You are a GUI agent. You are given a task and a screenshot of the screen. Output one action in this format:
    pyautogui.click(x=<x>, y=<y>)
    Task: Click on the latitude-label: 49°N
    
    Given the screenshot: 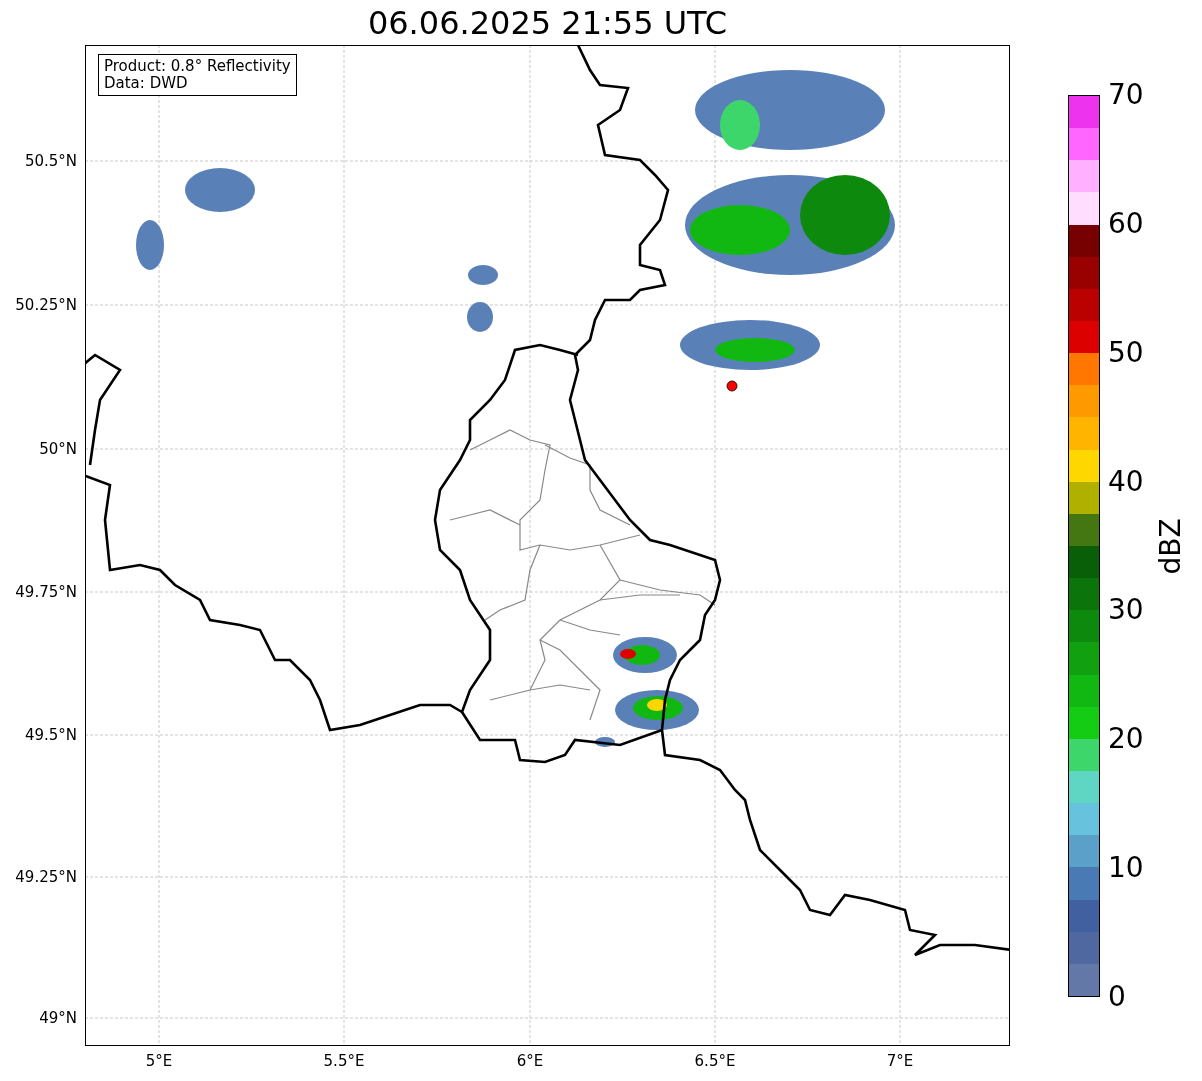 What is the action you would take?
    pyautogui.click(x=58, y=1018)
    